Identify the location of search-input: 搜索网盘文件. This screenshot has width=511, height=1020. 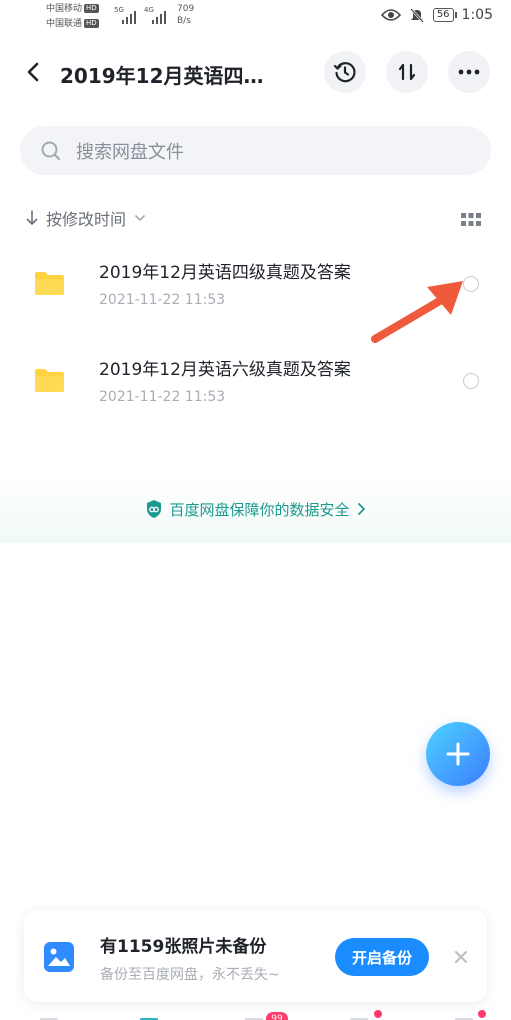
(255, 150).